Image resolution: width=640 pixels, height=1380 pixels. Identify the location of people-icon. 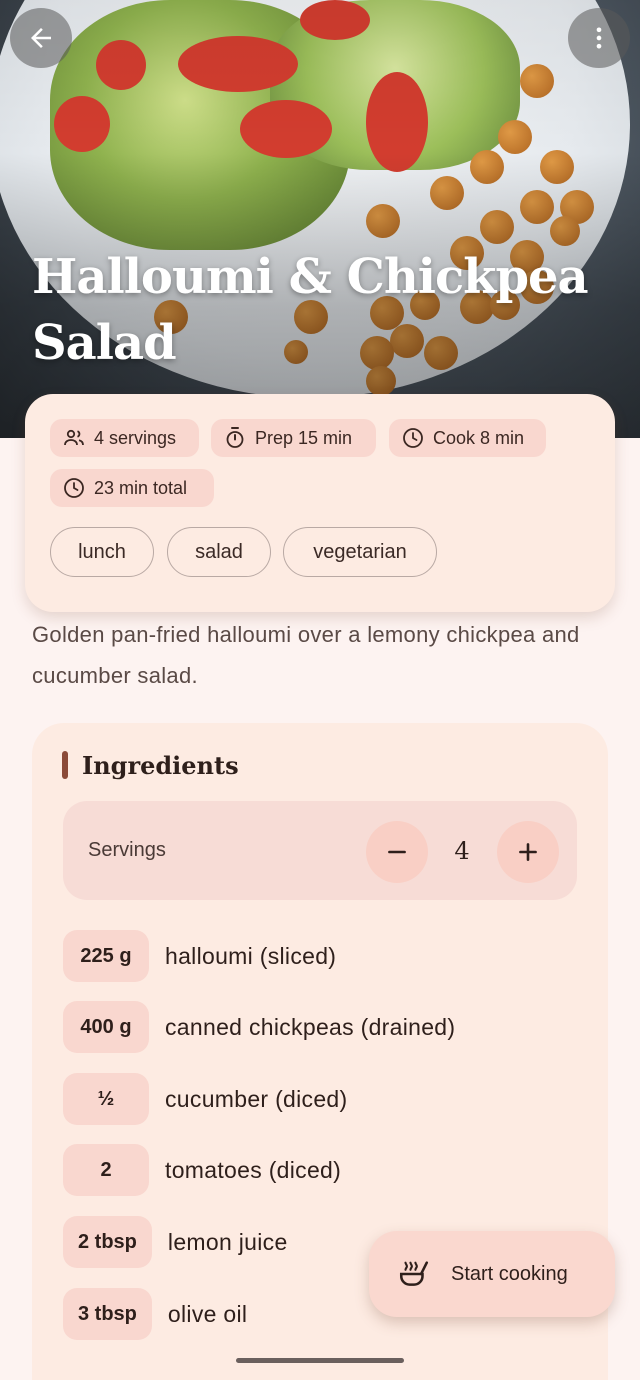
(74, 437).